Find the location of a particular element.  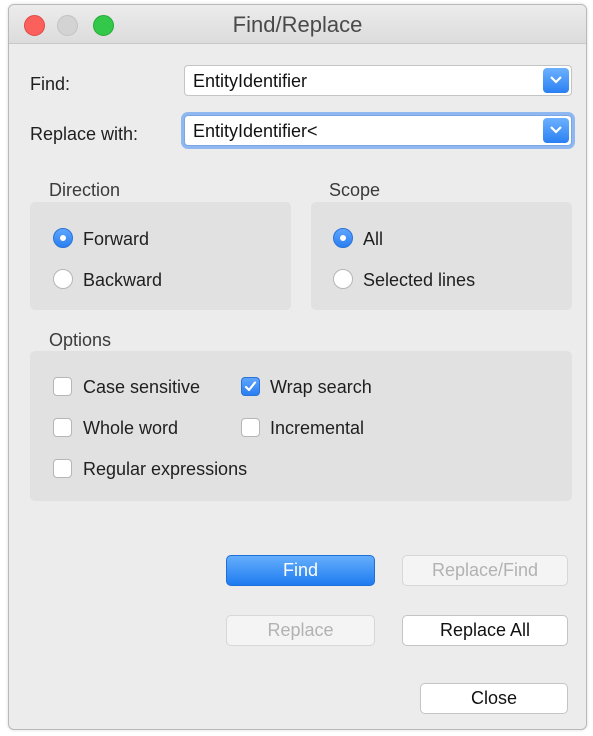

scope-selected-lines-radio is located at coordinates (343, 279).